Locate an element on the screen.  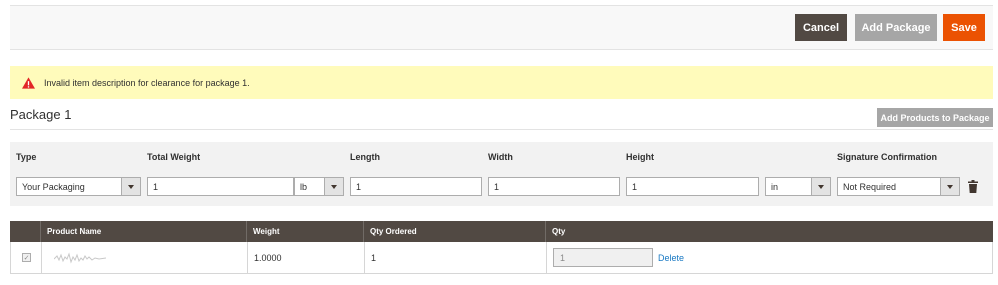
weight-cell: 1.0000 is located at coordinates (306, 257).